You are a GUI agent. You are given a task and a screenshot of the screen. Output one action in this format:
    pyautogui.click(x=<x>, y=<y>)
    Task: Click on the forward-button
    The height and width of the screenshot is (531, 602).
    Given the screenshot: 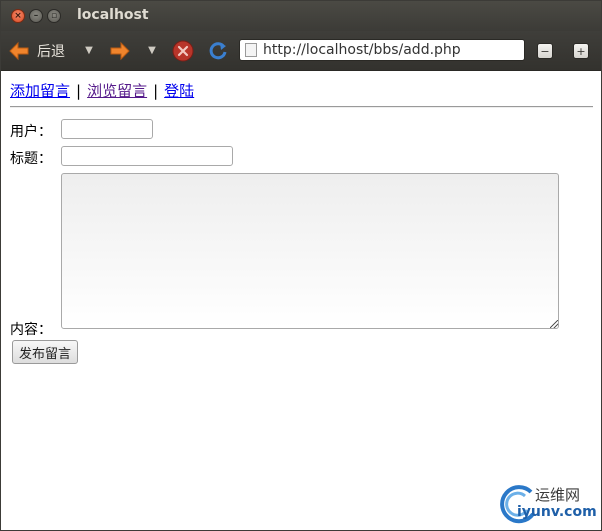 What is the action you would take?
    pyautogui.click(x=120, y=51)
    